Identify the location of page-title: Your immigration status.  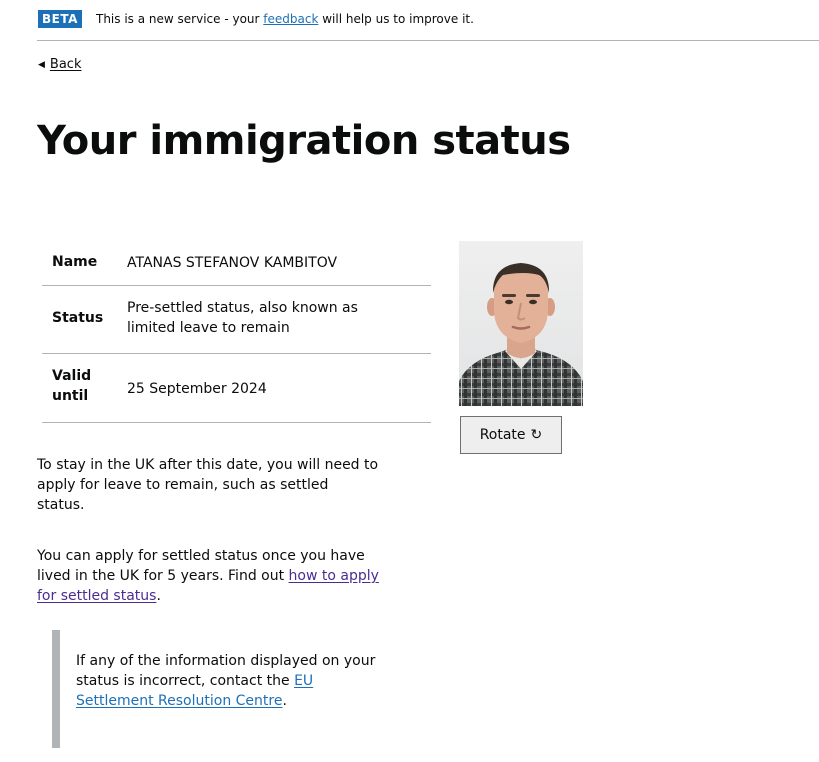
(304, 141).